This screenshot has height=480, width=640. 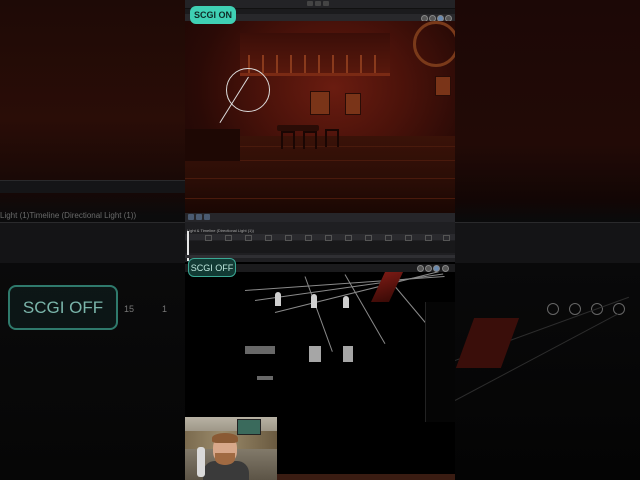 What do you see at coordinates (315, 54) in the screenshot?
I see `balcony` at bounding box center [315, 54].